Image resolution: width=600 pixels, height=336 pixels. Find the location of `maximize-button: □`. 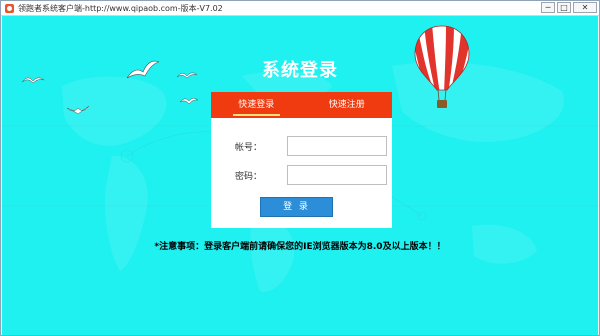

maximize-button: □ is located at coordinates (564, 7).